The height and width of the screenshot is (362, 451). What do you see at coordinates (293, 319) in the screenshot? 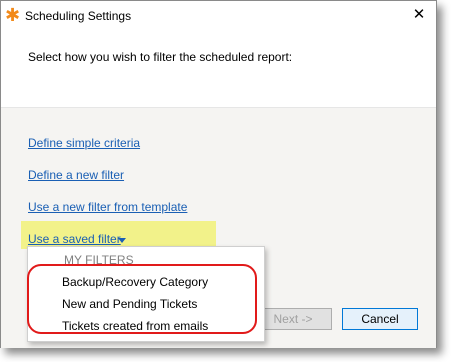
I see `next-button: Next ->` at bounding box center [293, 319].